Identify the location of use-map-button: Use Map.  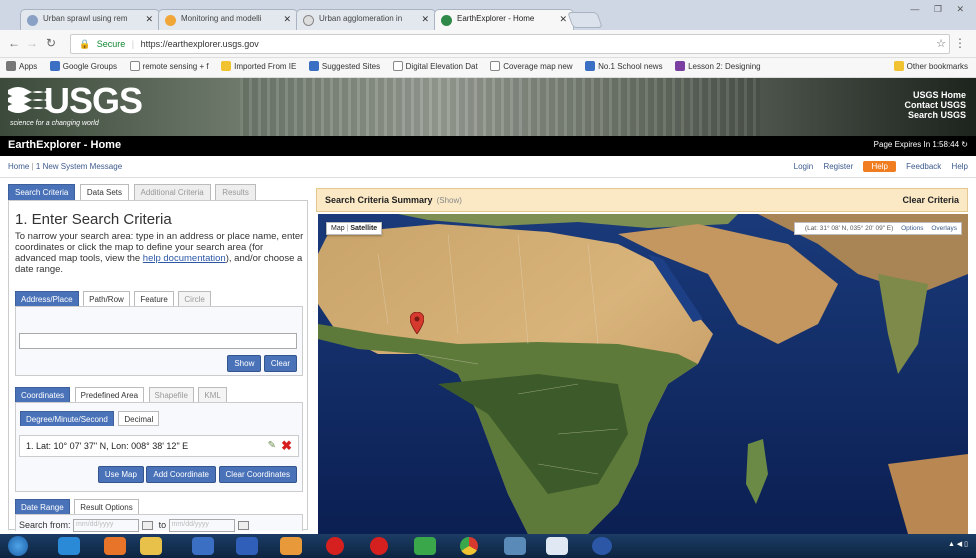
(120, 474).